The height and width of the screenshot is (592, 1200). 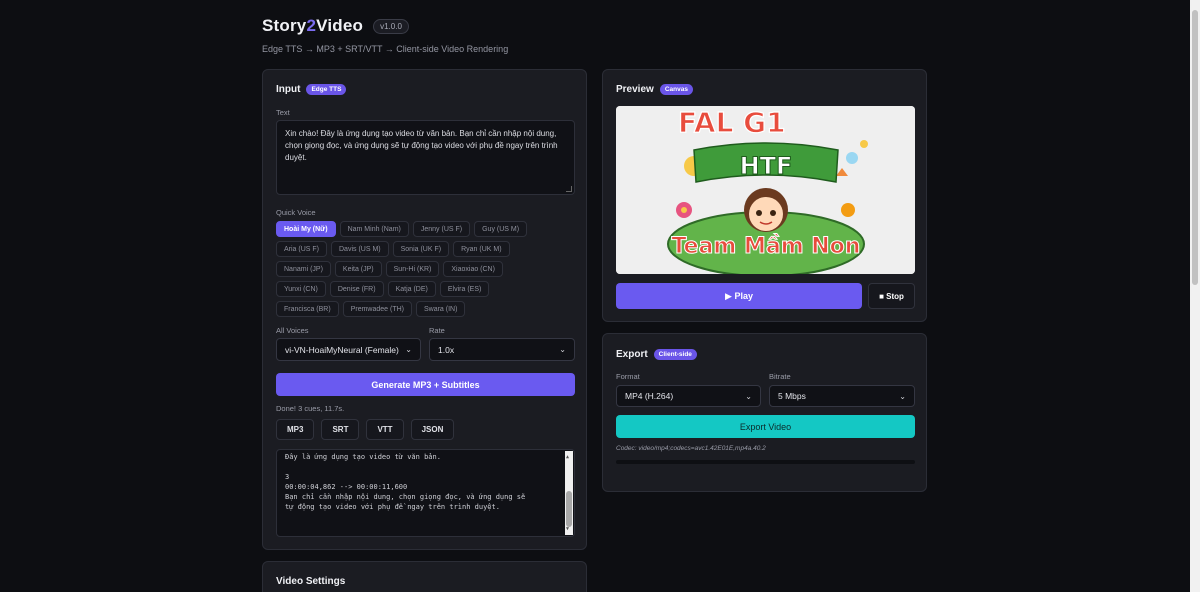 I want to click on export-title: Export, so click(x=632, y=354).